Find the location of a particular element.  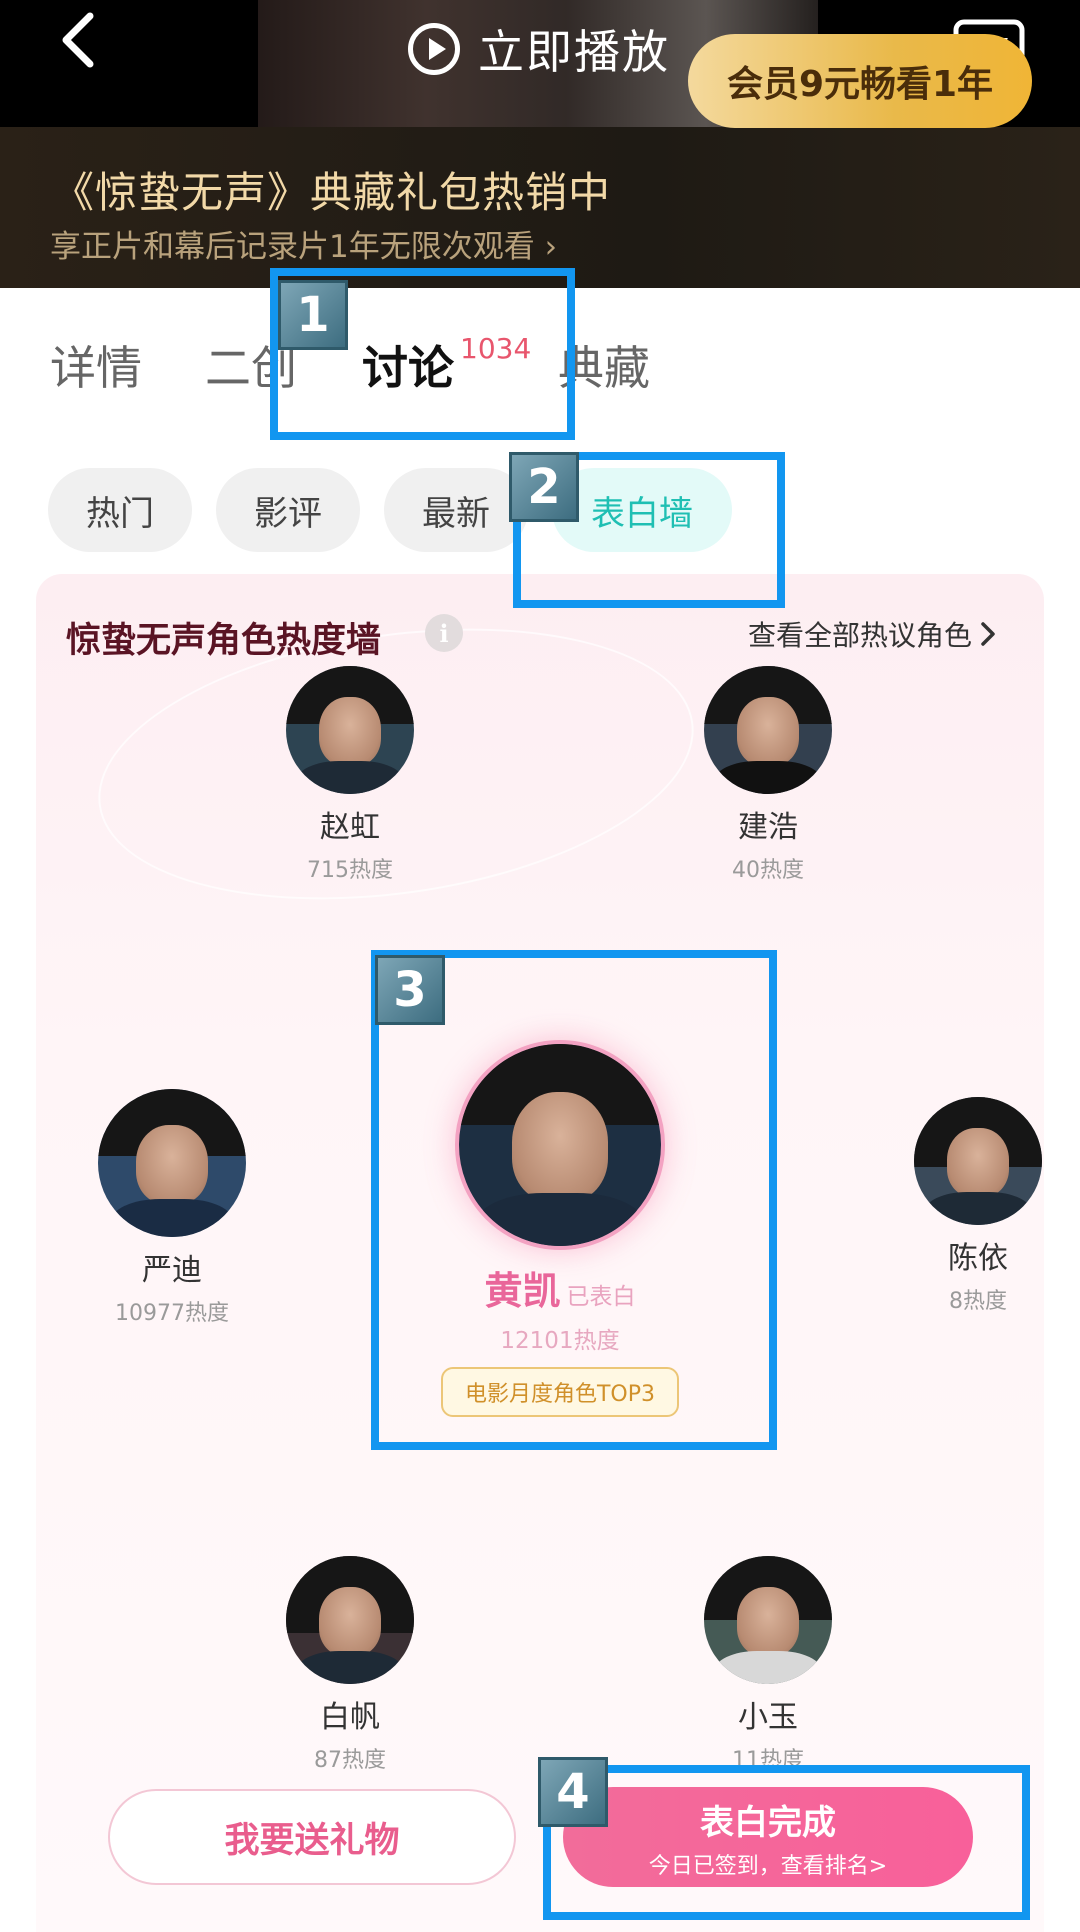

character-name: 小玉 is located at coordinates (768, 1717).